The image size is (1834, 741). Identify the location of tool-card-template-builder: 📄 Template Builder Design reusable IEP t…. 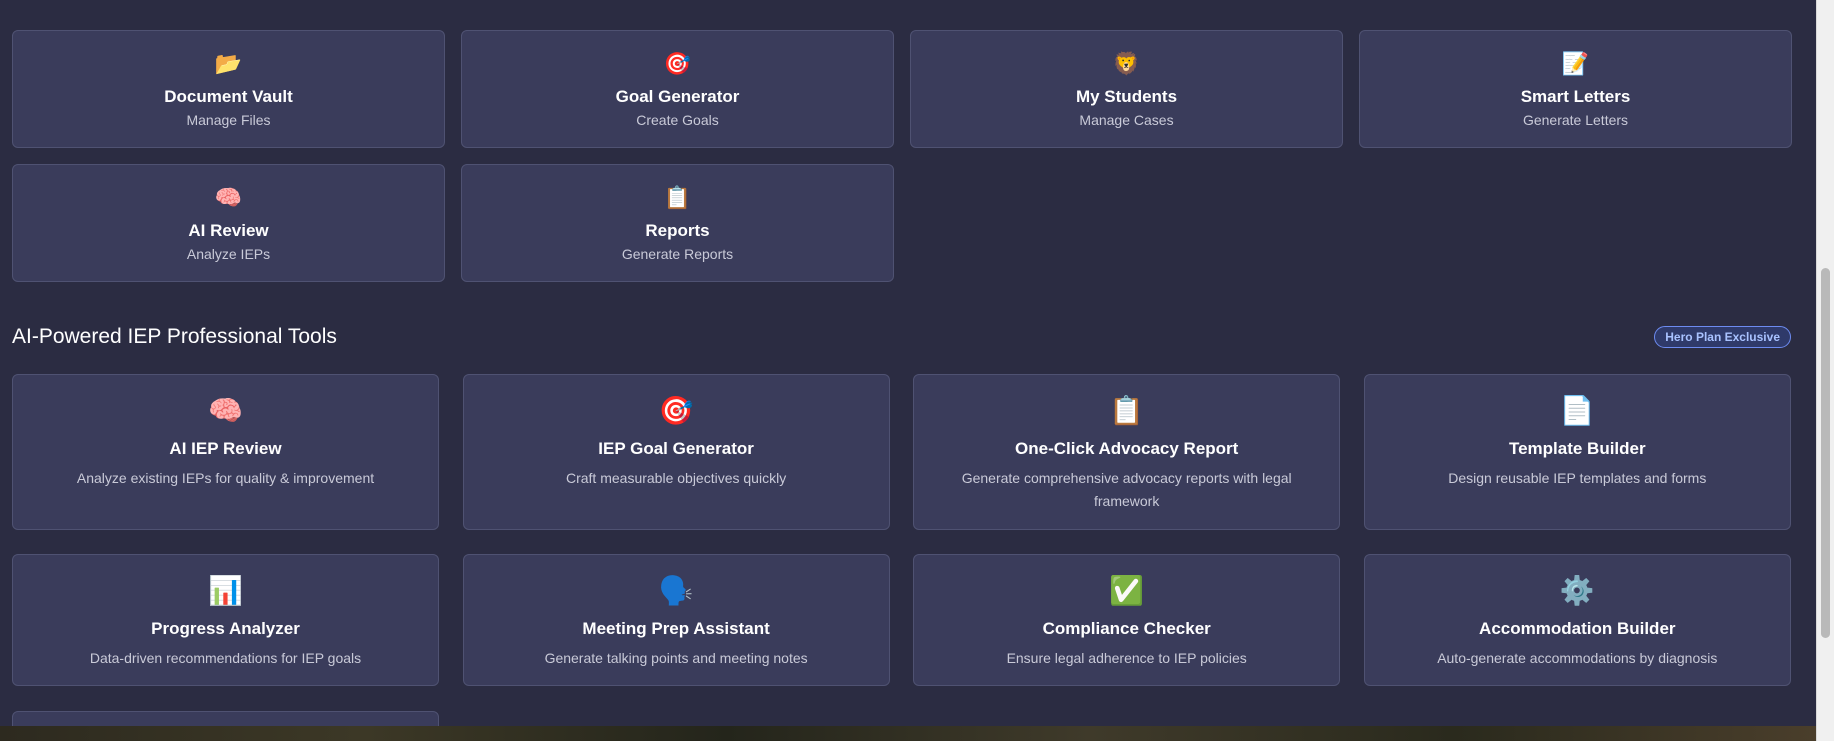
(1577, 452).